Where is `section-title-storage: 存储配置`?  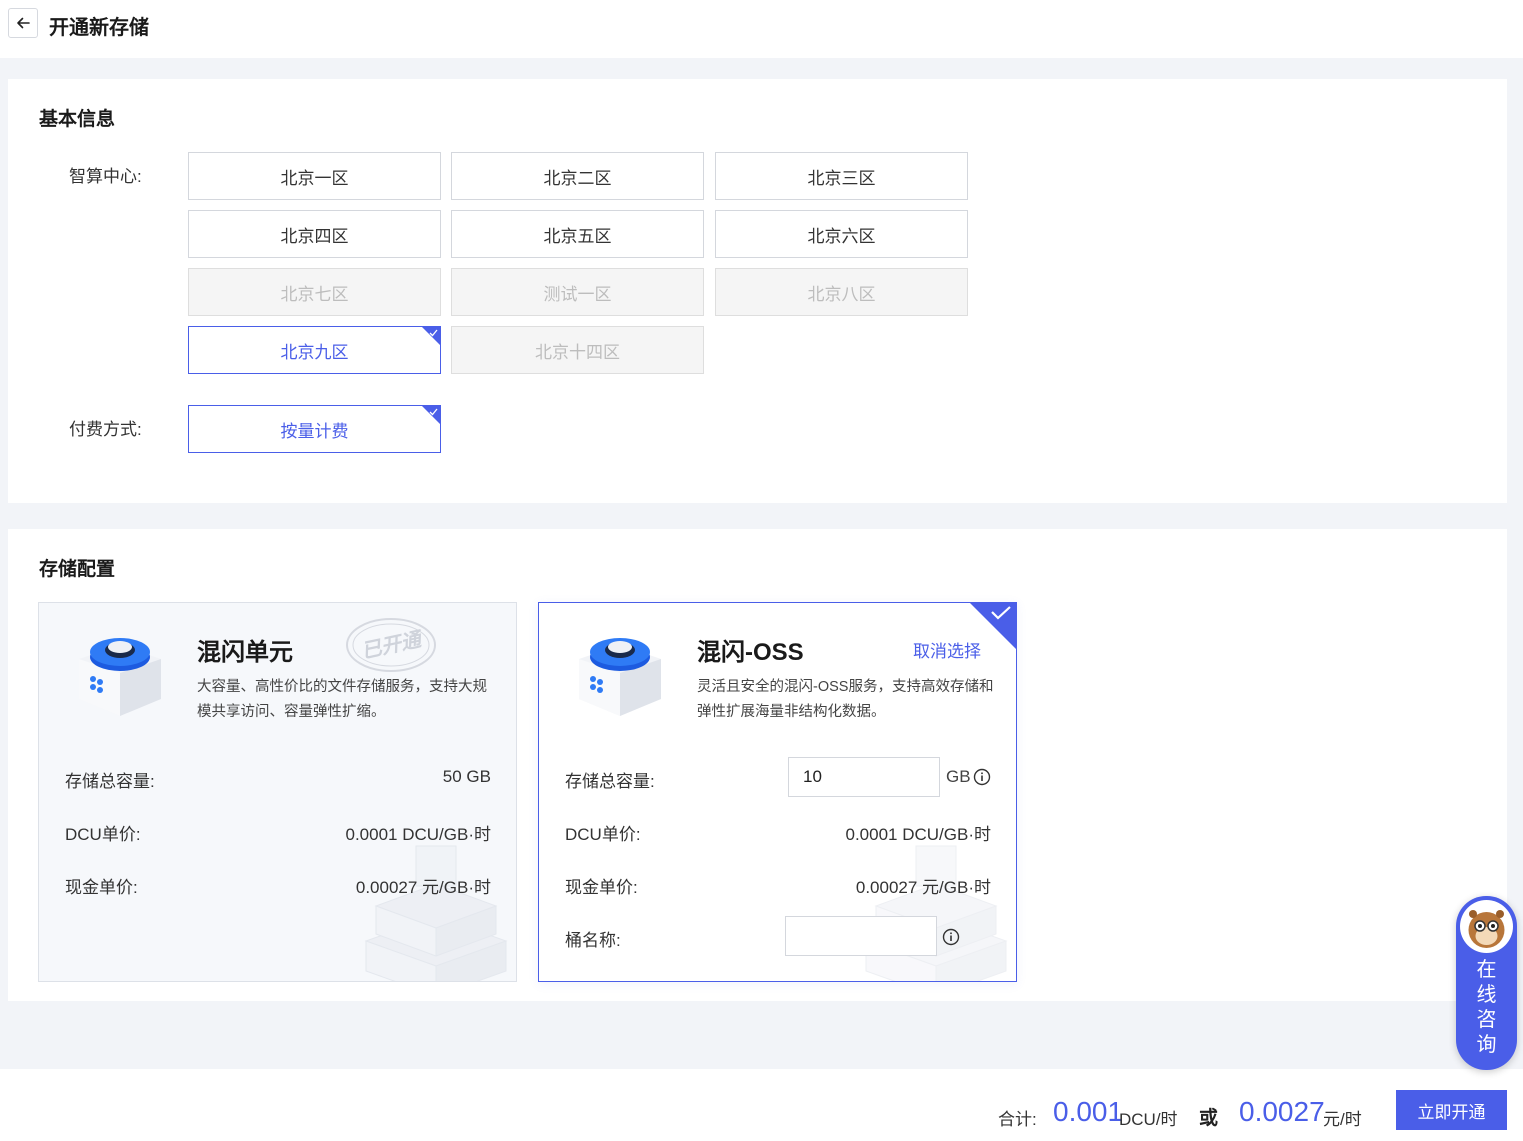 section-title-storage: 存储配置 is located at coordinates (77, 569).